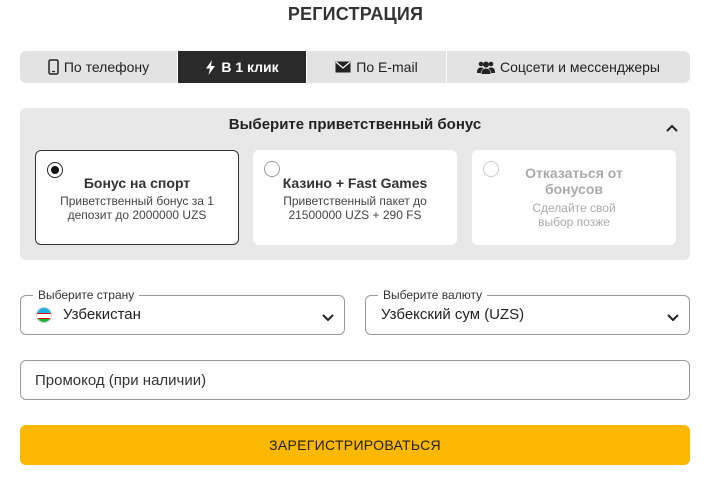  What do you see at coordinates (433, 295) in the screenshot?
I see `currency-select-label: Выберите валюту` at bounding box center [433, 295].